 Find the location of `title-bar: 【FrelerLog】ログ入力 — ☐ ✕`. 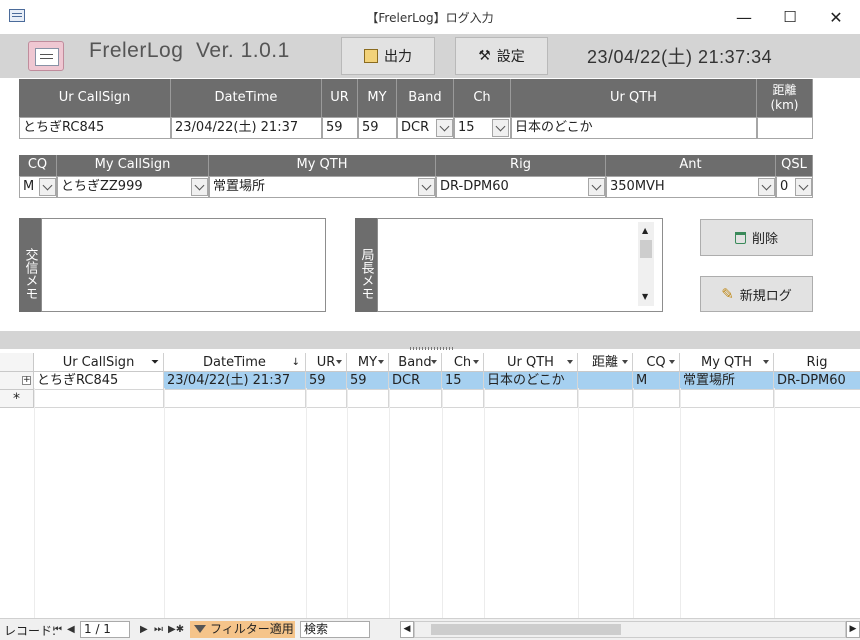

title-bar: 【FrelerLog】ログ入力 — ☐ ✕ is located at coordinates (430, 17).